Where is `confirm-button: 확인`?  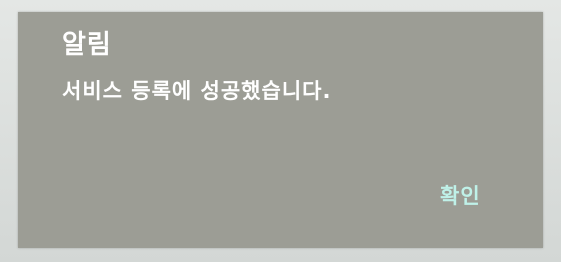 confirm-button: 확인 is located at coordinates (460, 195).